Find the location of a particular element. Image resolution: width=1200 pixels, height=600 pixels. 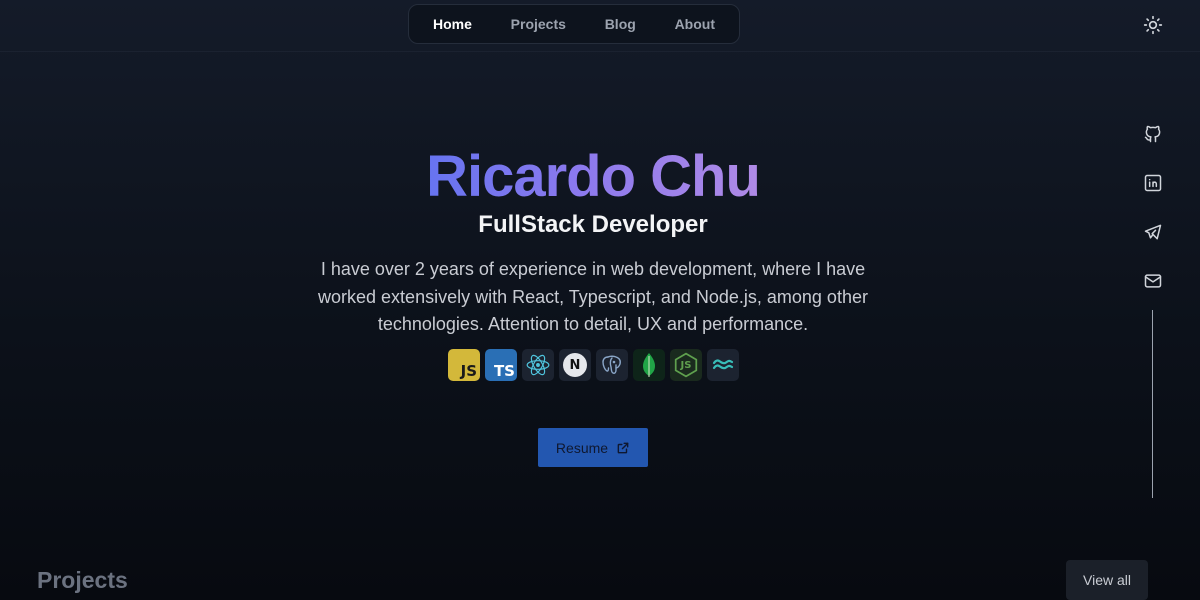

nav-link-about: About is located at coordinates (695, 24).